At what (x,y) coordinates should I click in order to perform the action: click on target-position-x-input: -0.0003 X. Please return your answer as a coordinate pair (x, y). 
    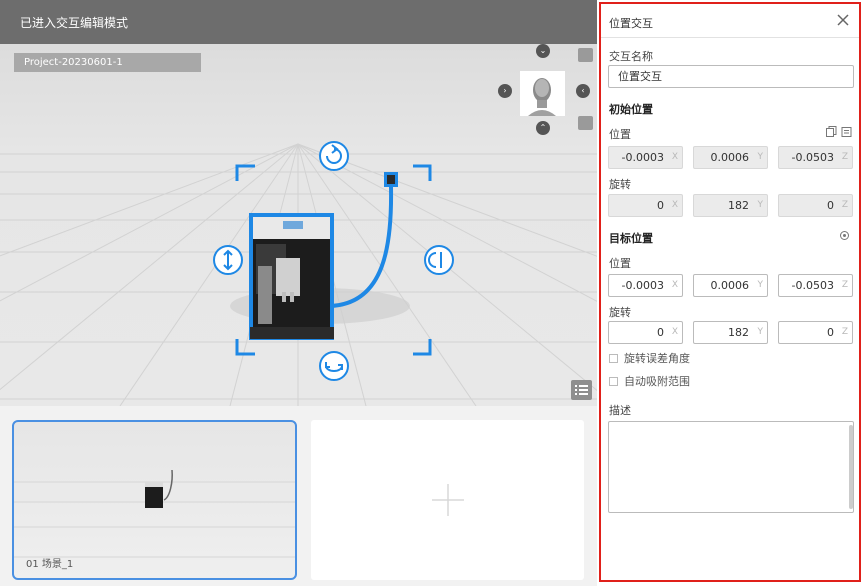
    Looking at the image, I should click on (645, 285).